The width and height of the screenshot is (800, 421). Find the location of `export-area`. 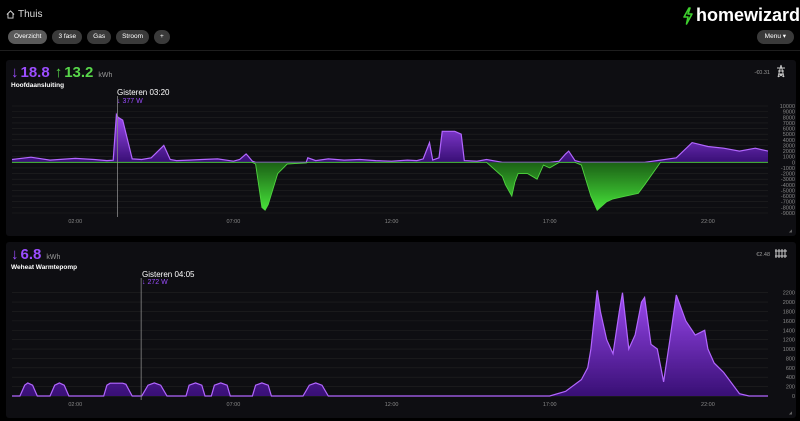

export-area is located at coordinates (390, 186).